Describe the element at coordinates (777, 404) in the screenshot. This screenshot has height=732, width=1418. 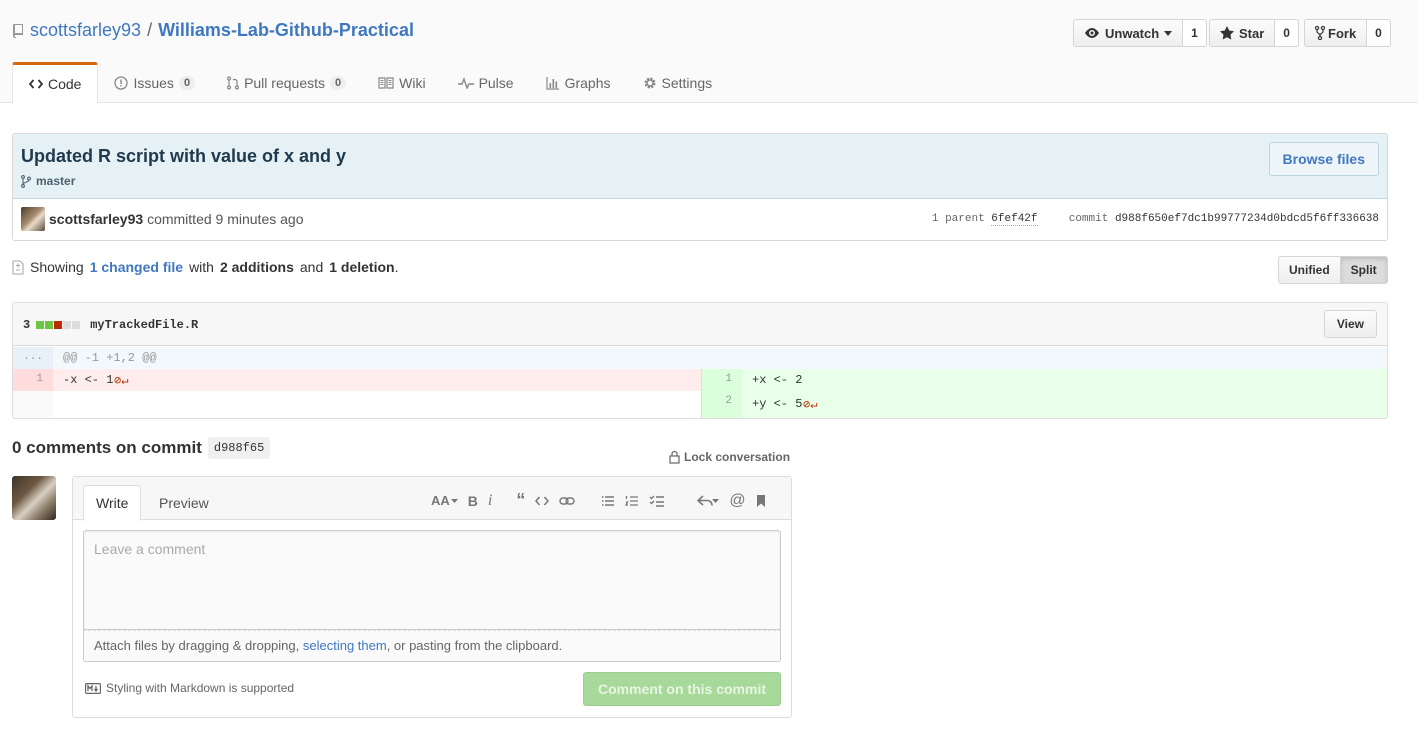
I see `added-code: +y <- 5` at that location.